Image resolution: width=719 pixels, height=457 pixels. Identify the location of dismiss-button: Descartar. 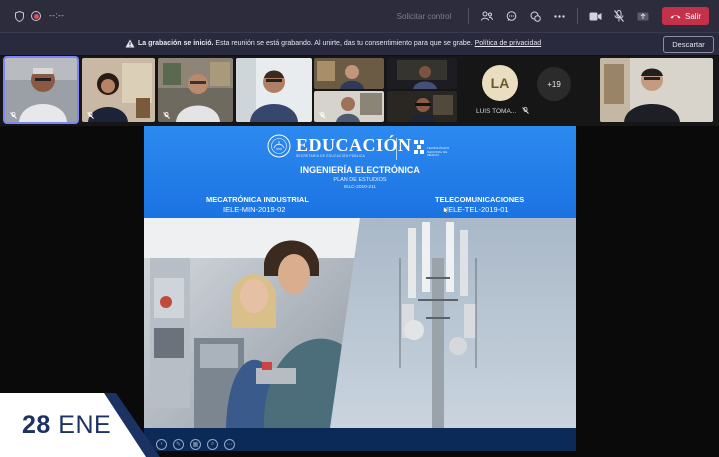
(688, 44).